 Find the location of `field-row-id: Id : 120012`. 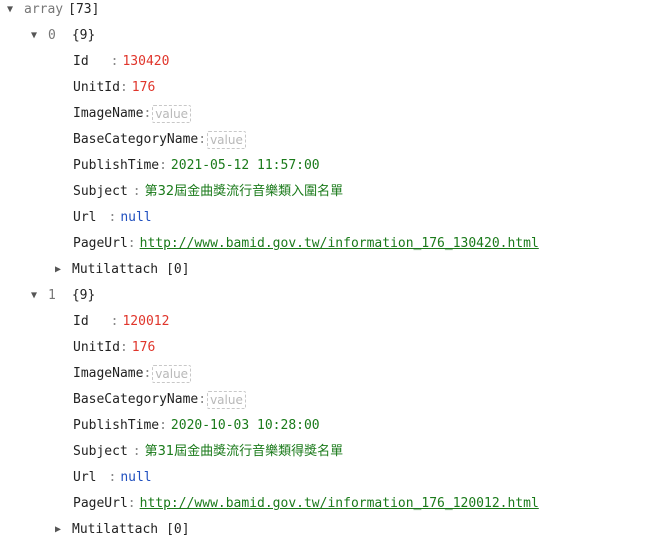

field-row-id: Id : 120012 is located at coordinates (121, 322).